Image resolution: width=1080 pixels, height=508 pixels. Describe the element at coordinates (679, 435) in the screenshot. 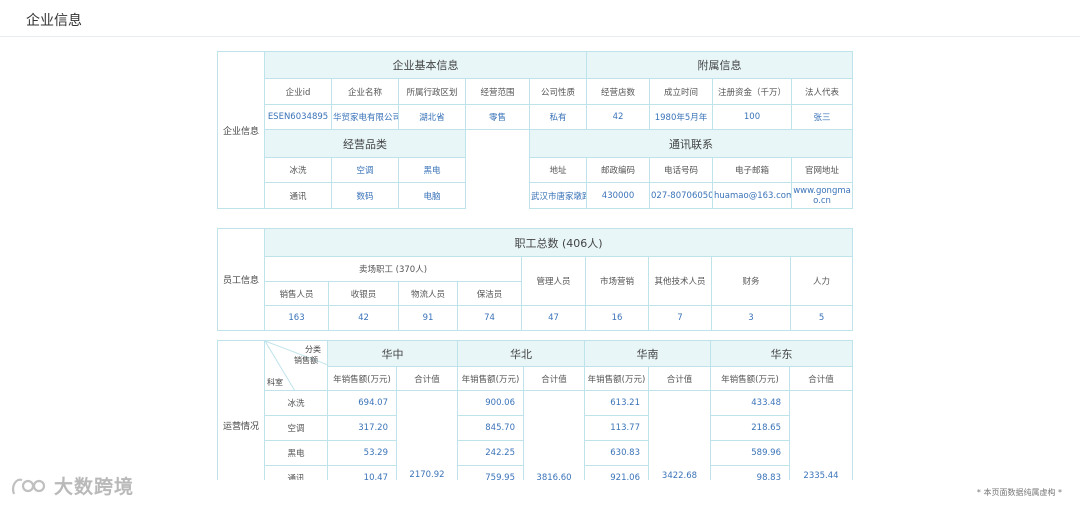

I see `region-total: 3422.68` at that location.